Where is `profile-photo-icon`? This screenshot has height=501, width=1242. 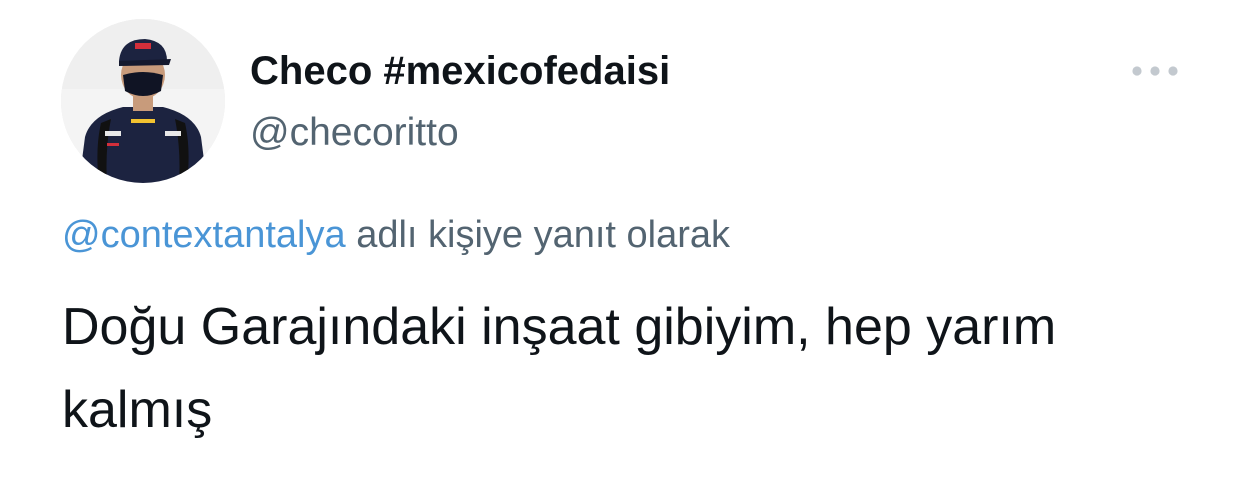 profile-photo-icon is located at coordinates (143, 101).